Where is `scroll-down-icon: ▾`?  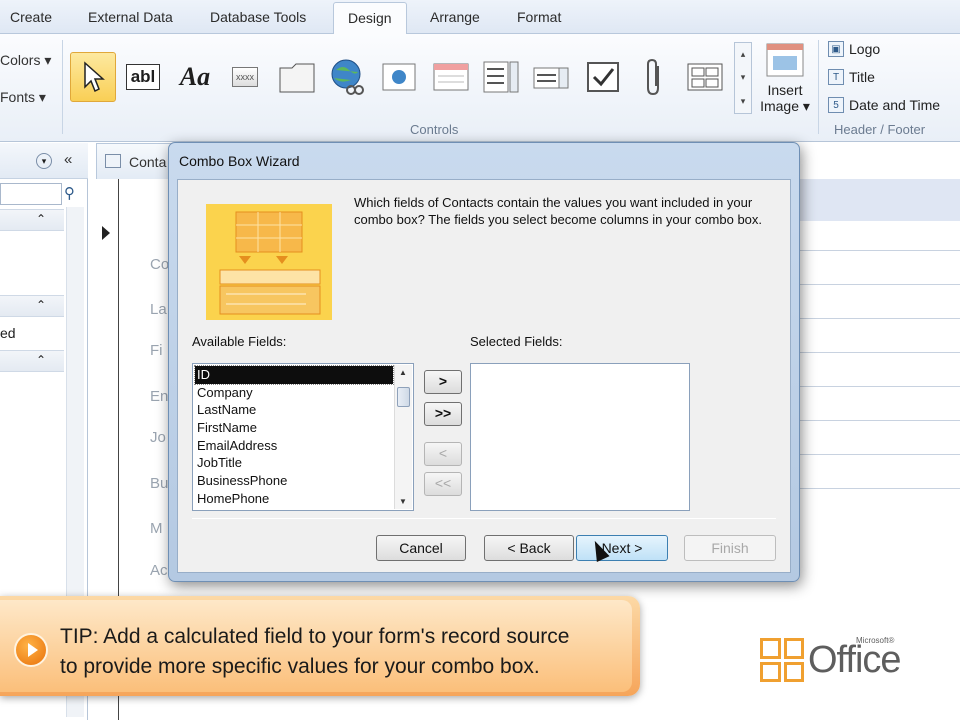
scroll-down-icon: ▾ is located at coordinates (743, 77).